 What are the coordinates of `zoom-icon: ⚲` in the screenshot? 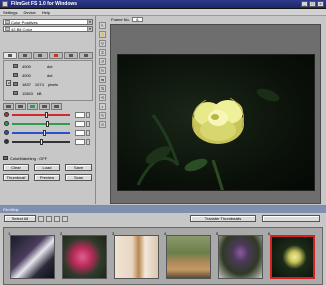 It's located at (102, 43).